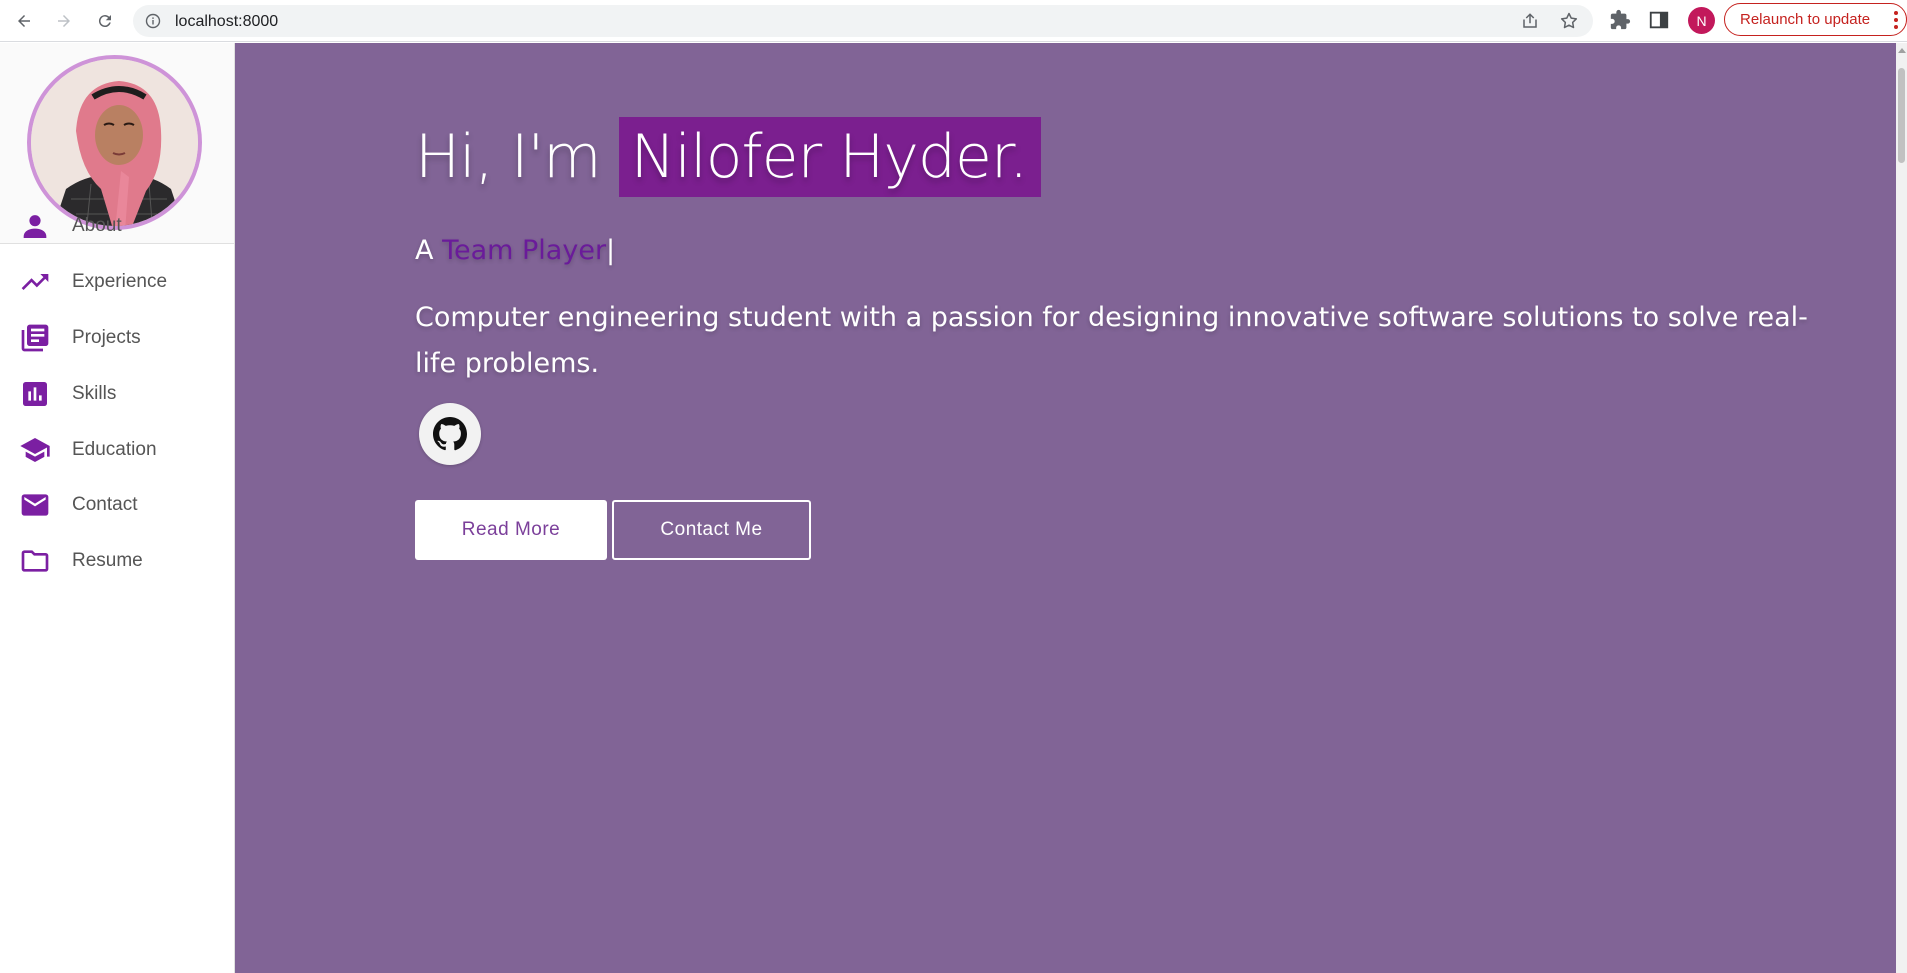 The height and width of the screenshot is (973, 1907). Describe the element at coordinates (1901, 115) in the screenshot. I see `scrollbar-thumb` at that location.